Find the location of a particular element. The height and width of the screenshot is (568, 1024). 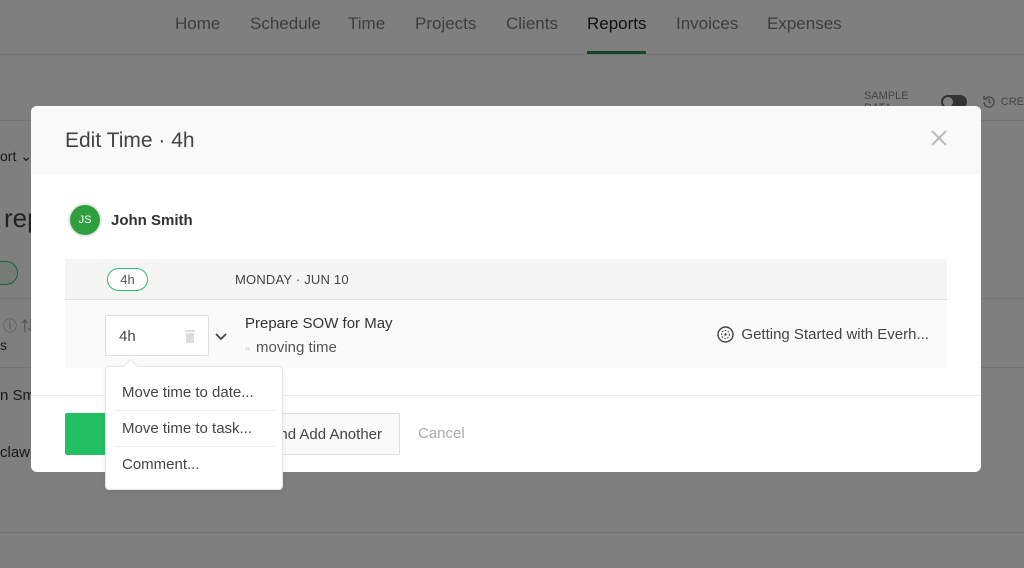

task-subtitle: » moving time is located at coordinates (291, 347).